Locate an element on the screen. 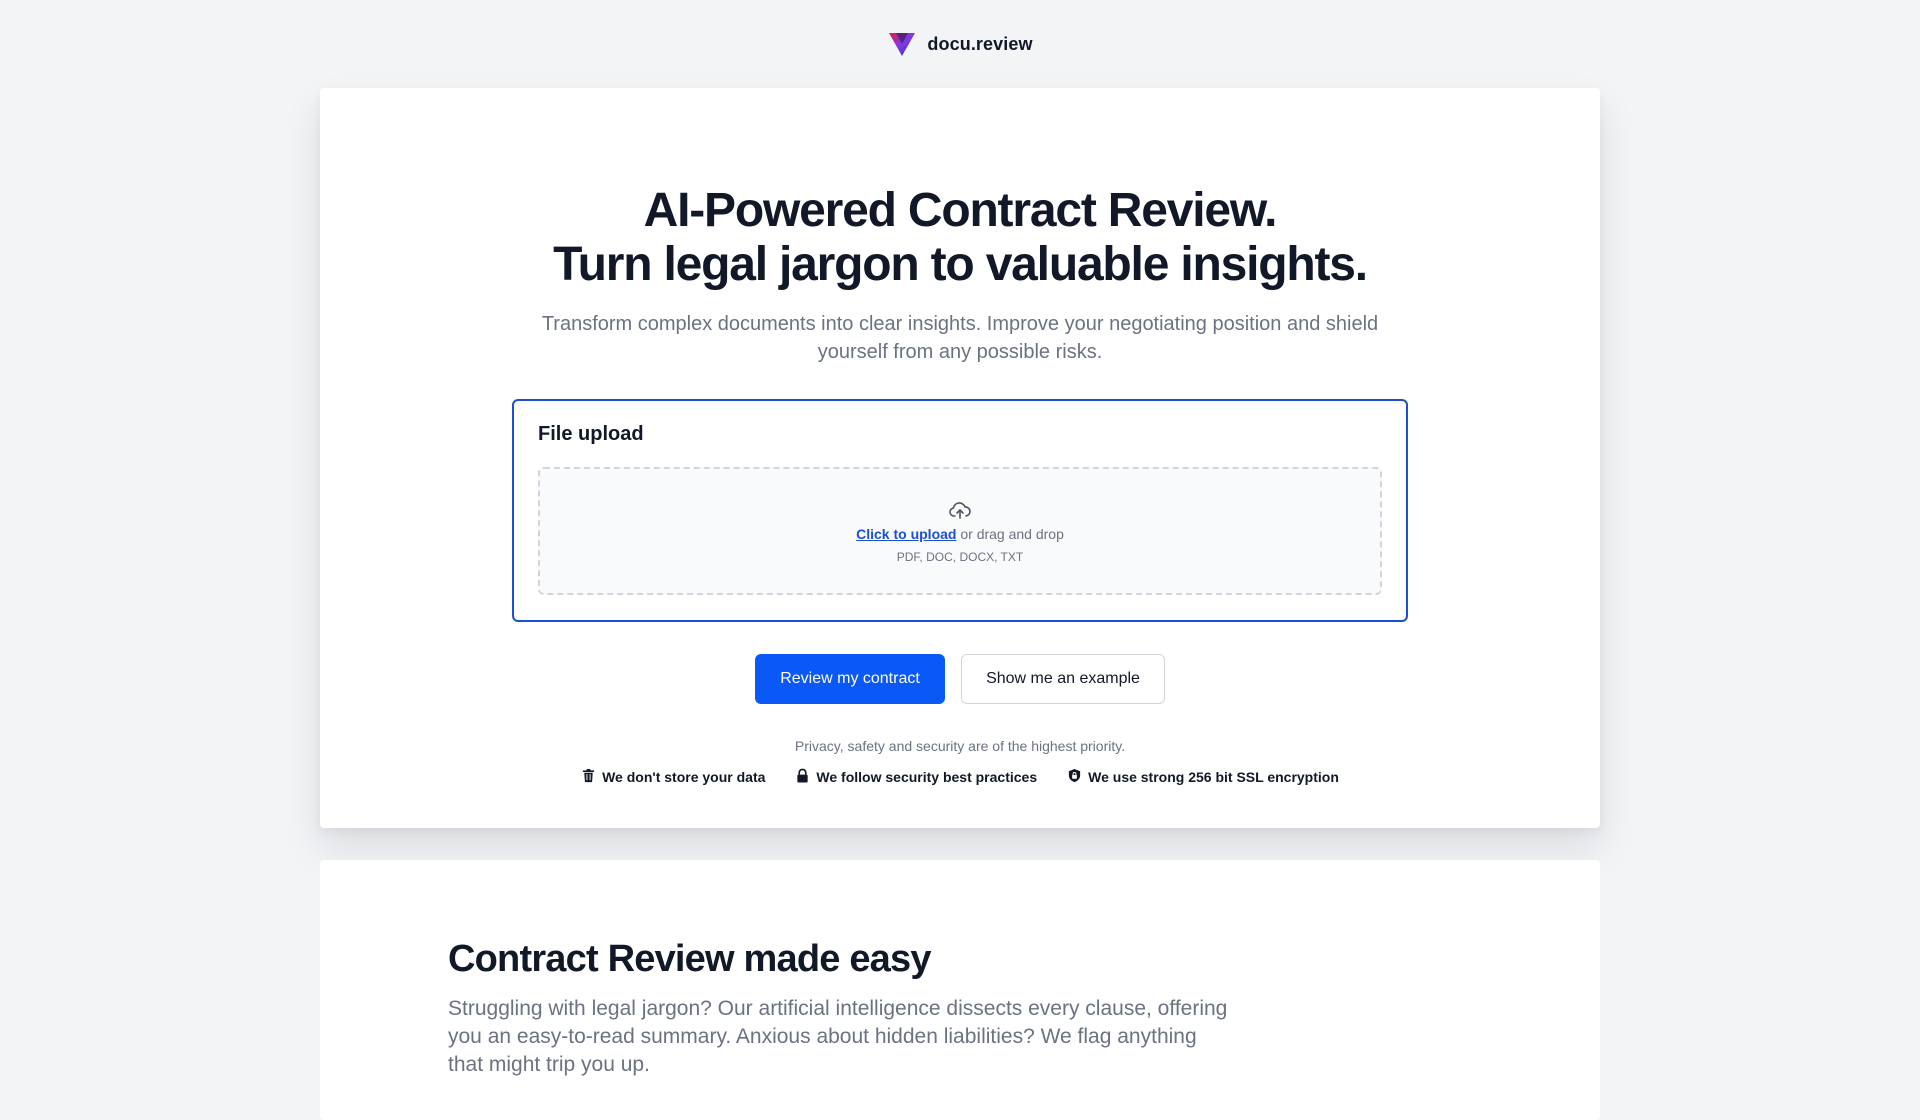  drag-and-drop-text: or drag and drop is located at coordinates (1010, 534).